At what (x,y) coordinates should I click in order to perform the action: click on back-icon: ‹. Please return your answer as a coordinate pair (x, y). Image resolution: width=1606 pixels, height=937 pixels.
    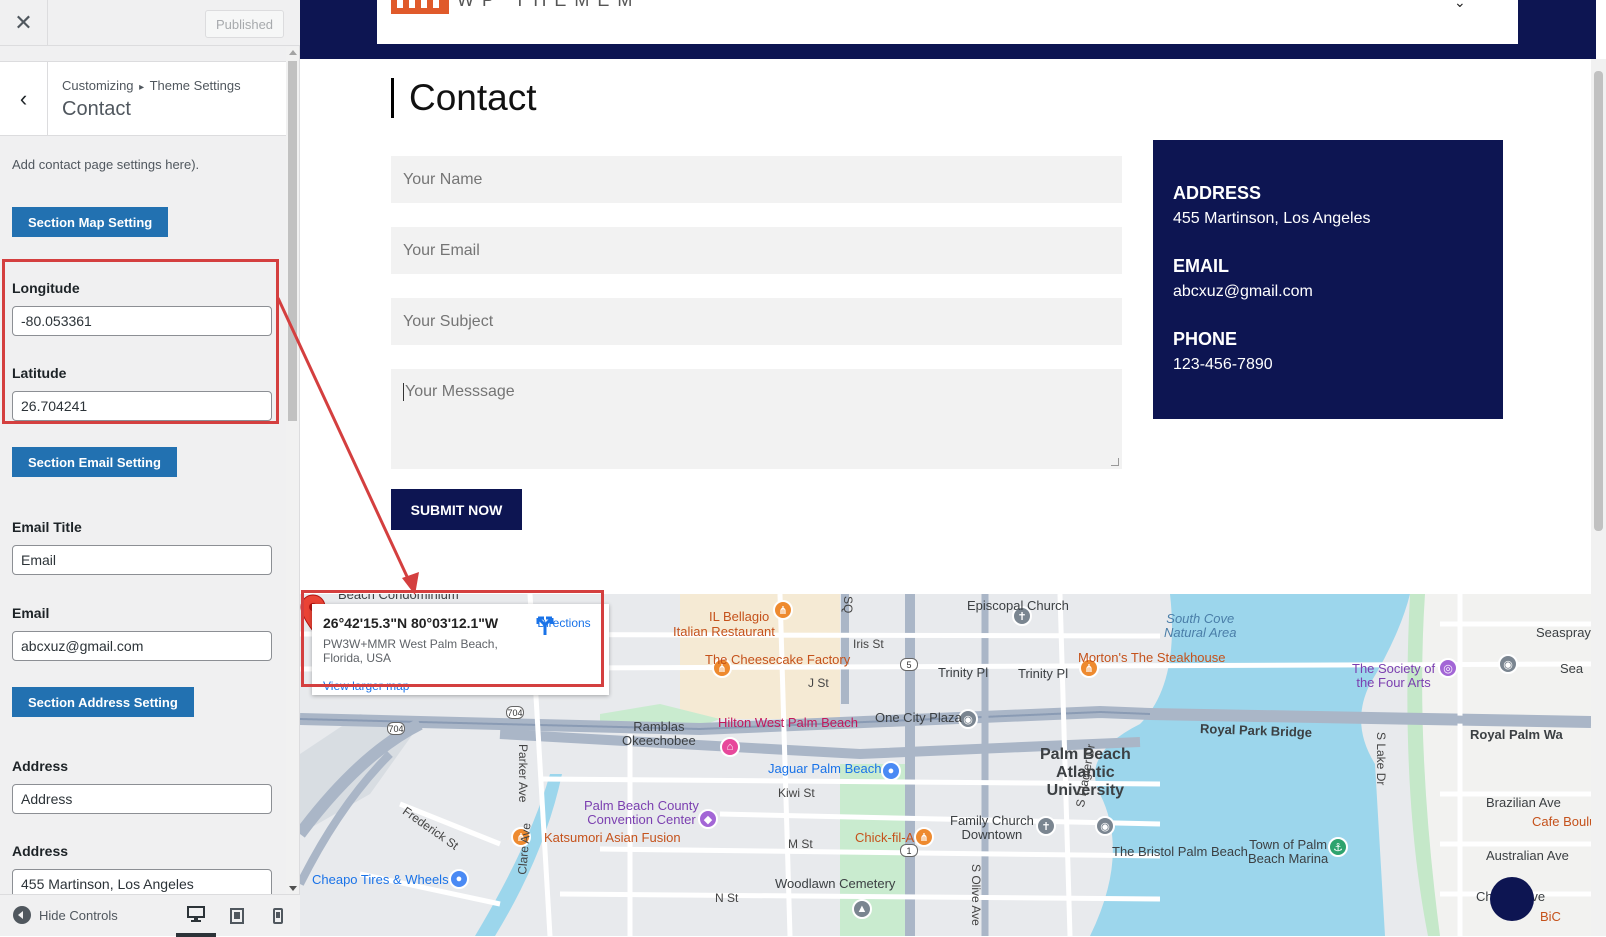
    Looking at the image, I should click on (24, 99).